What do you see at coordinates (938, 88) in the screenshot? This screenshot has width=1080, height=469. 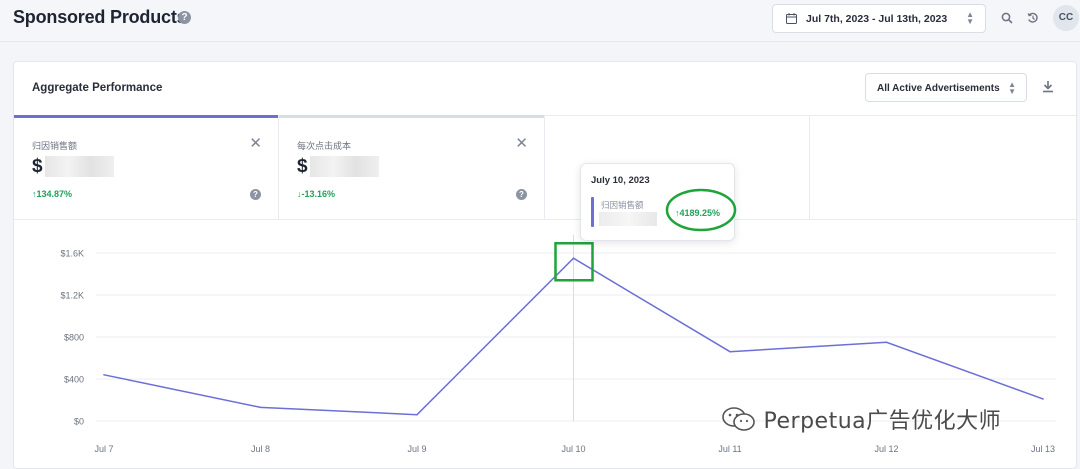 I see `filter-value: All Active Advertisements` at bounding box center [938, 88].